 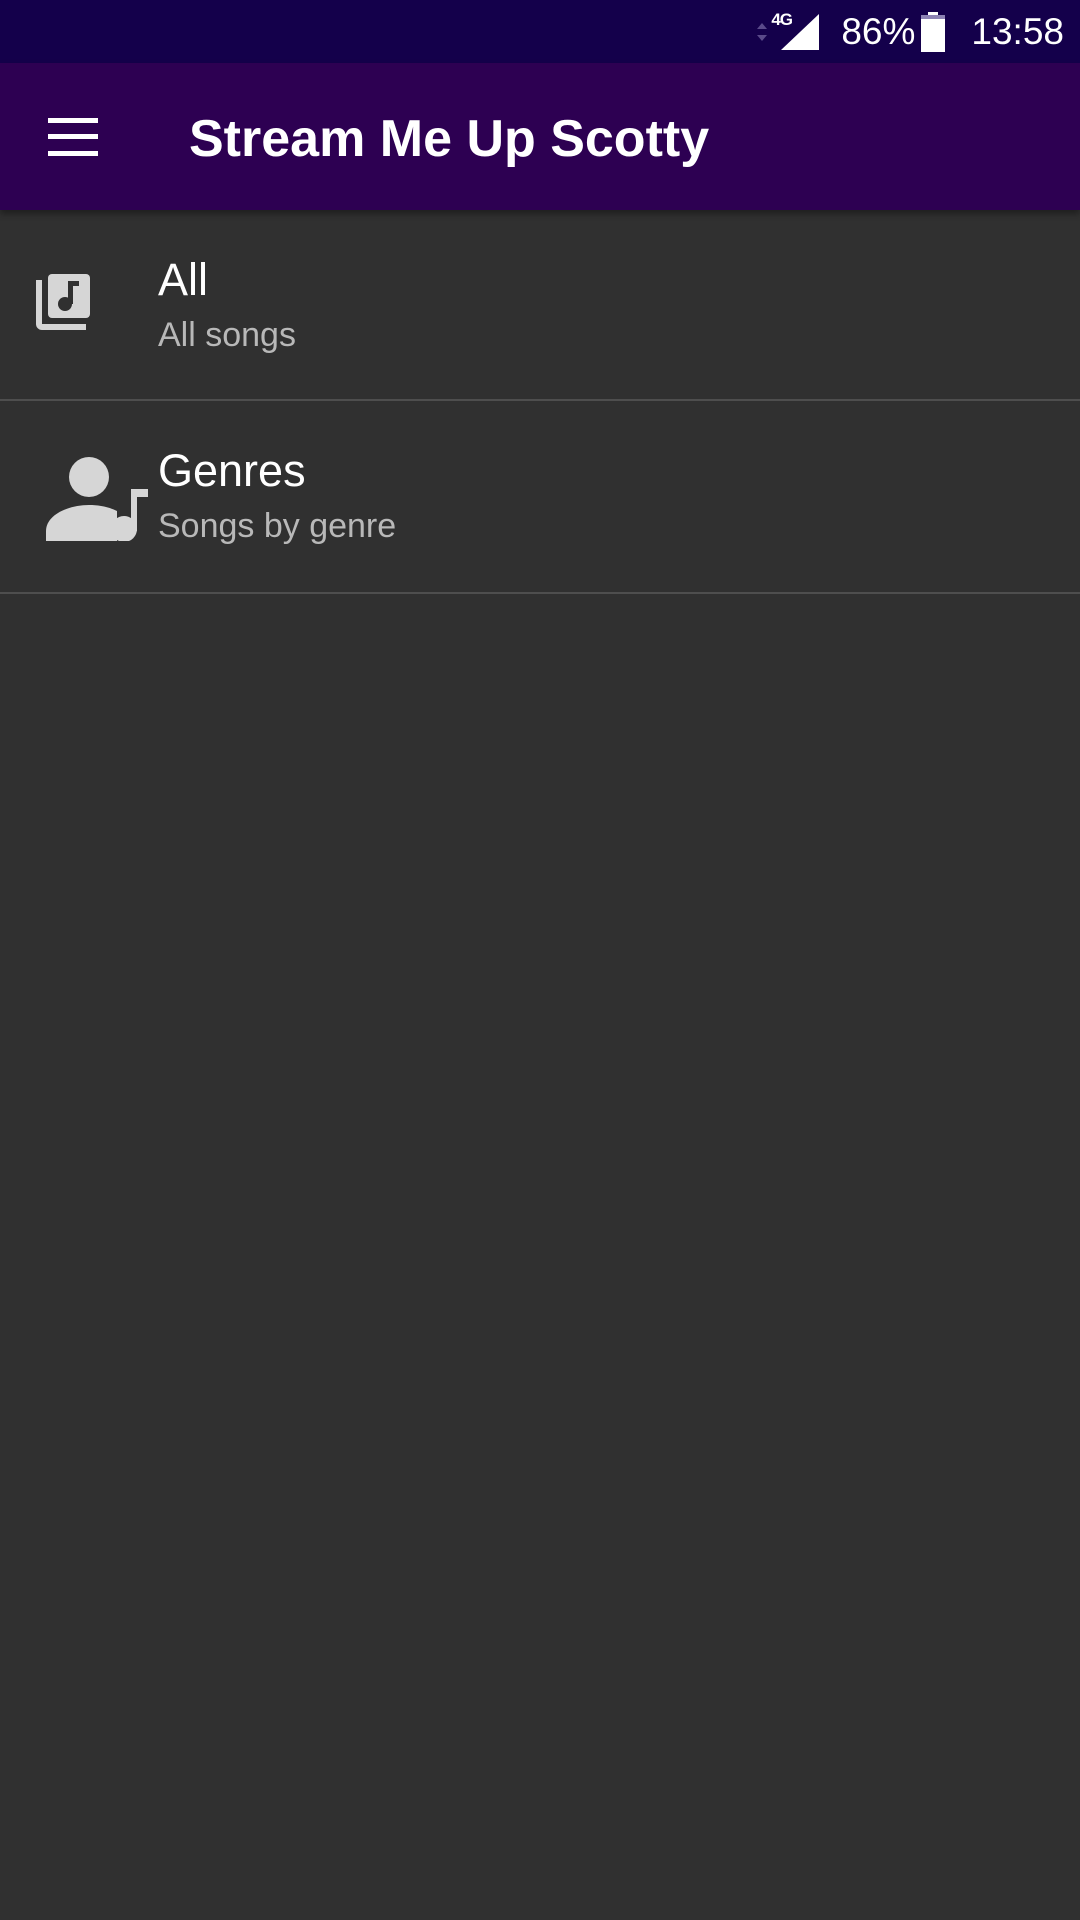 I want to click on status-icons: 4G 86% 13:58, so click(x=909, y=31).